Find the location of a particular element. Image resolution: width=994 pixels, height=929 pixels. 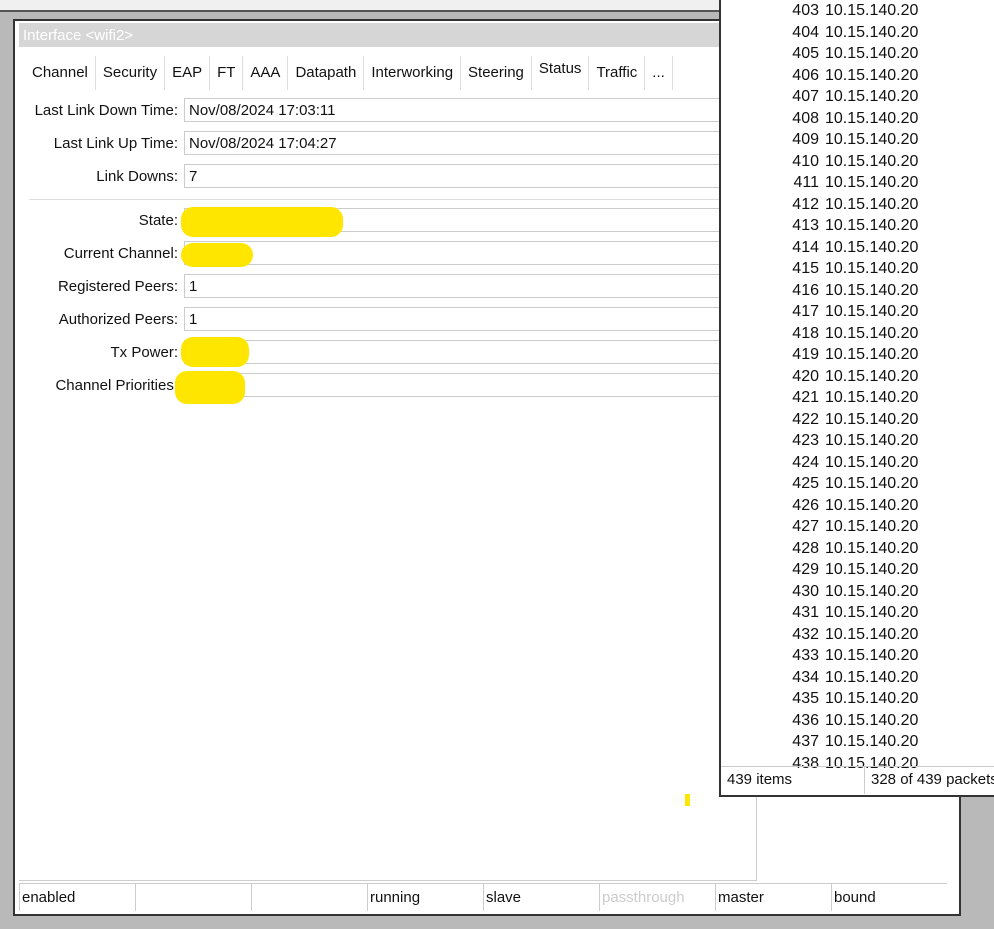

tab-channel: Channel is located at coordinates (60, 73).